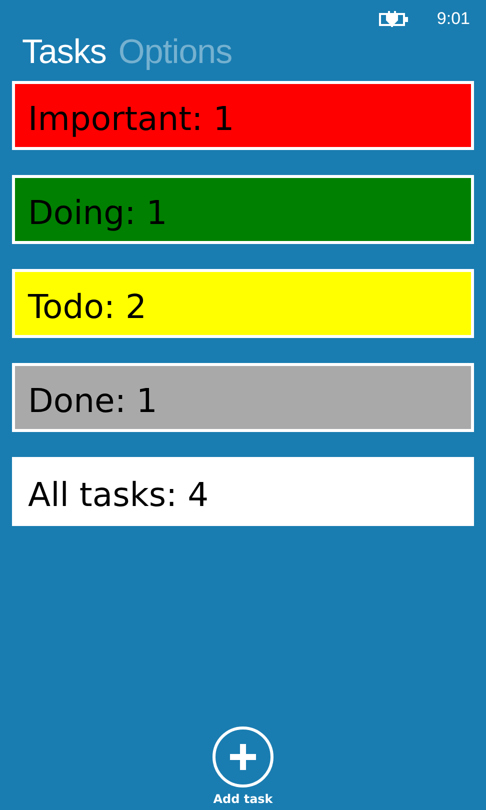  What do you see at coordinates (453, 19) in the screenshot?
I see `status-time: 9:01` at bounding box center [453, 19].